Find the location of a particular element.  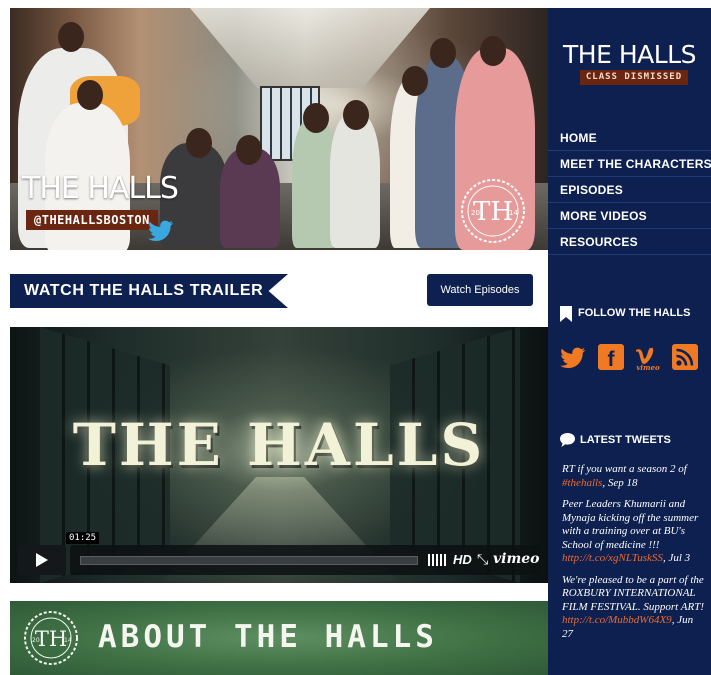

nav-item-resources: RESOURCES is located at coordinates (629, 242).